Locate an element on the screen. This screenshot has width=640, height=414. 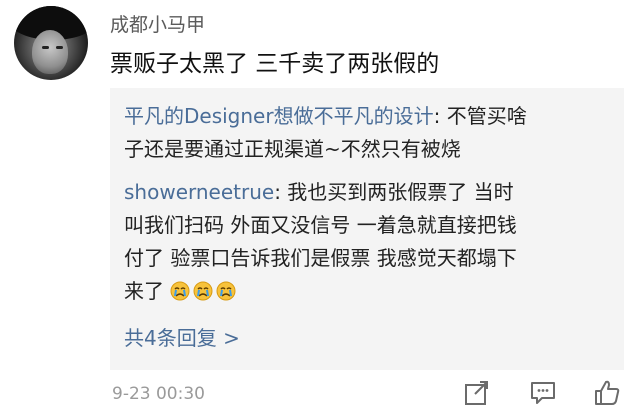
avatar-eye-left is located at coordinates (45, 47).